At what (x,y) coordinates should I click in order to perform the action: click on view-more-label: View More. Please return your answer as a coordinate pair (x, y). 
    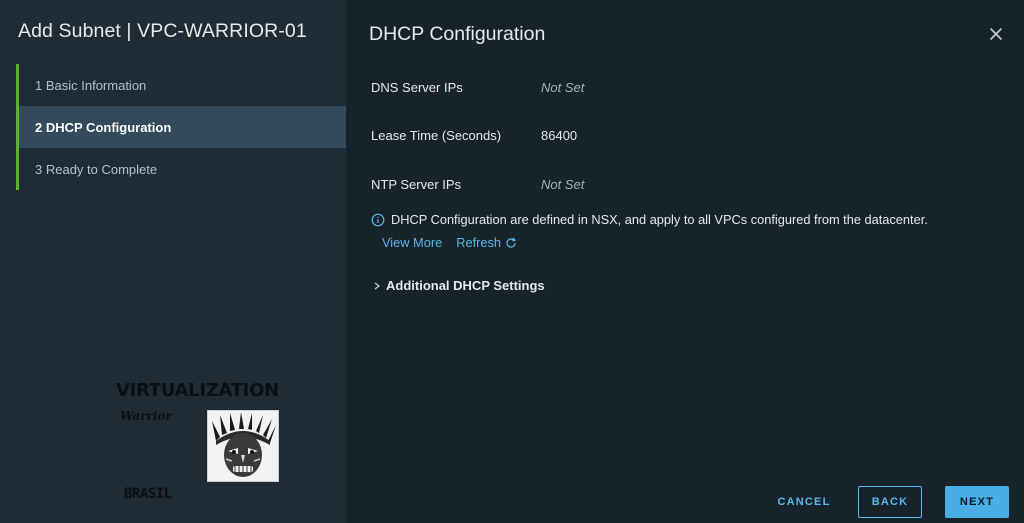
    Looking at the image, I should click on (412, 242).